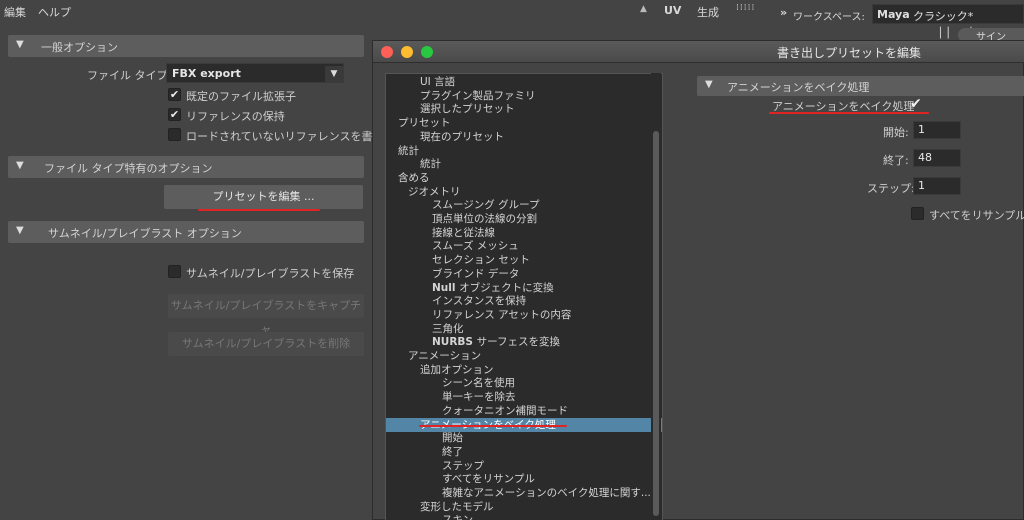 The height and width of the screenshot is (520, 1024). What do you see at coordinates (943, 16) in the screenshot?
I see `workspace-value: クラシック*` at bounding box center [943, 16].